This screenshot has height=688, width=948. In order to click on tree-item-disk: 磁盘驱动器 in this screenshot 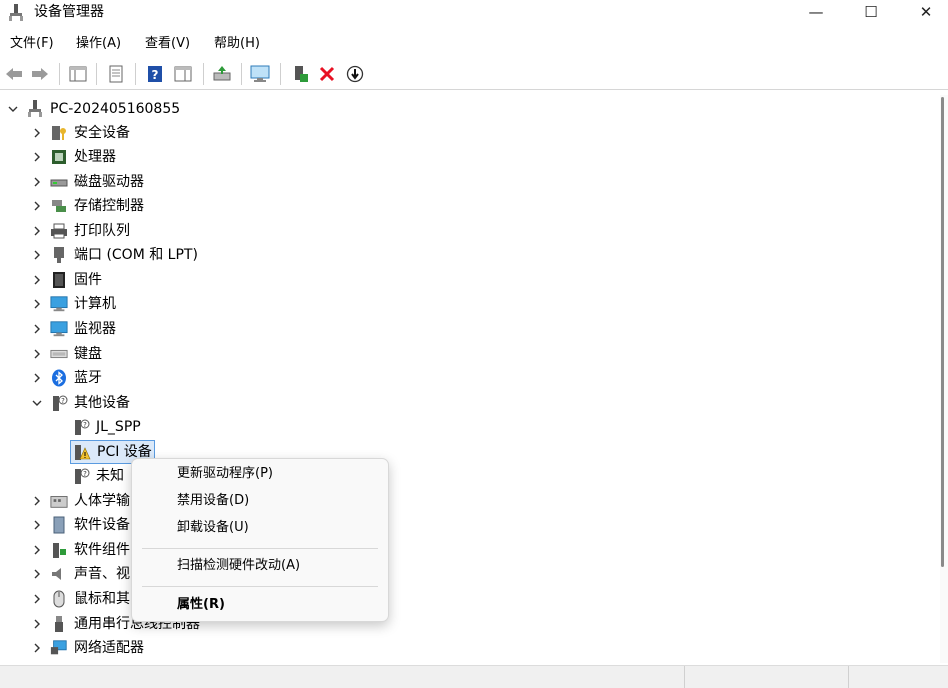, I will do `click(87, 182)`.